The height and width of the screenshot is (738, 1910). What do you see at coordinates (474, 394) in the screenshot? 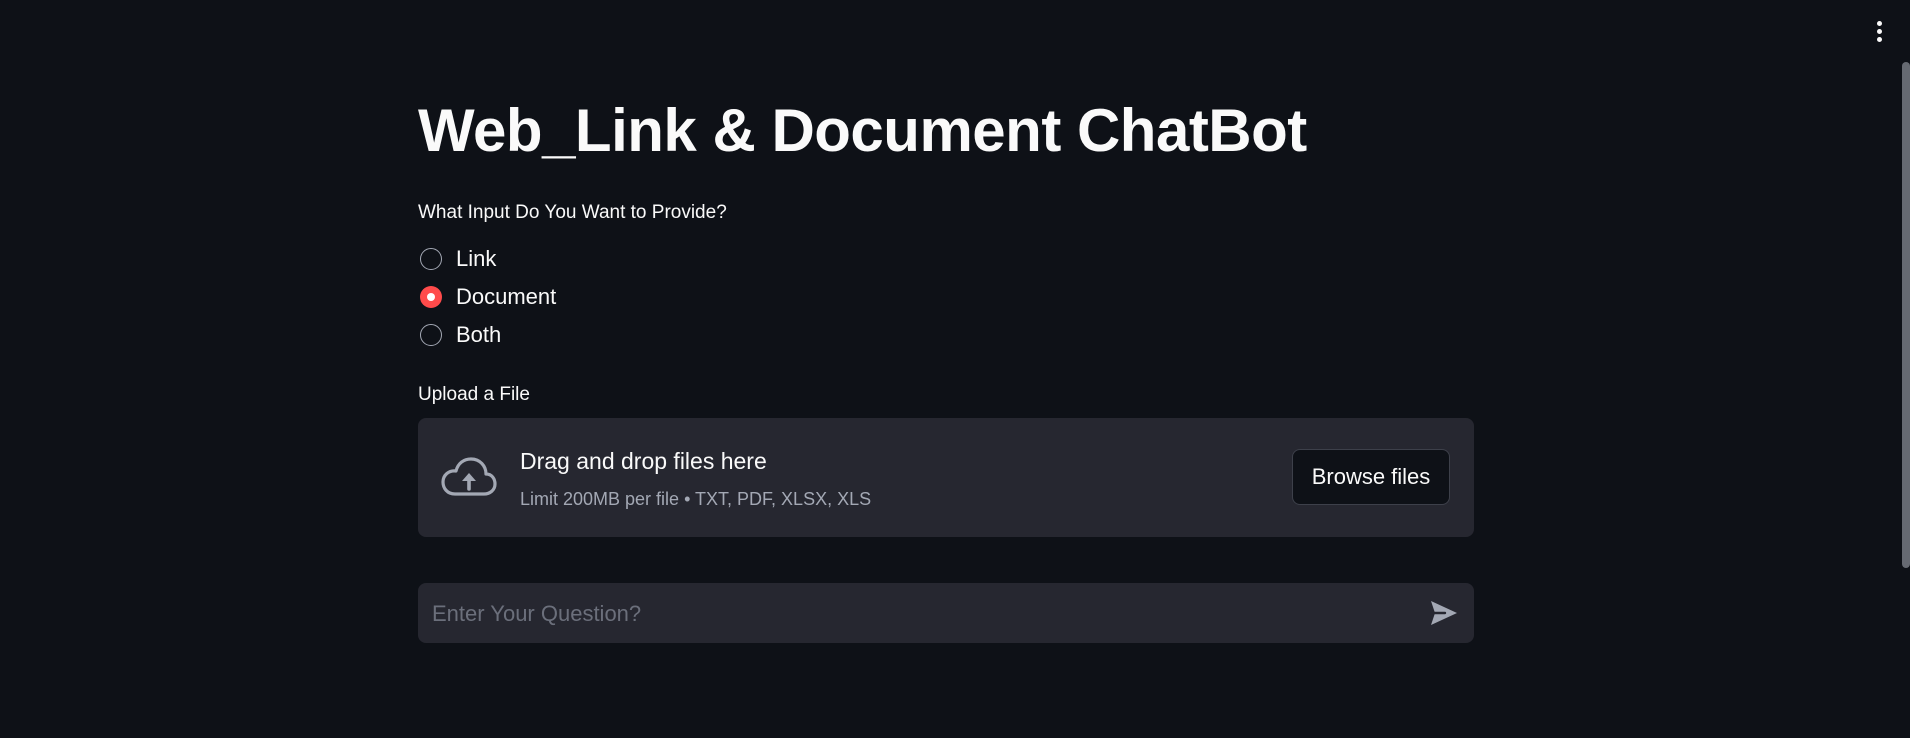
I see `upload-label: Upload a File` at bounding box center [474, 394].